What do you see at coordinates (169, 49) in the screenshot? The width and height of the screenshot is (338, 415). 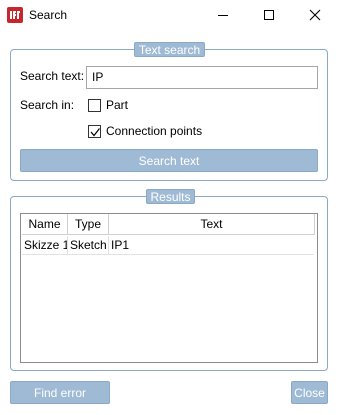 I see `text-search-group-title: Text search` at bounding box center [169, 49].